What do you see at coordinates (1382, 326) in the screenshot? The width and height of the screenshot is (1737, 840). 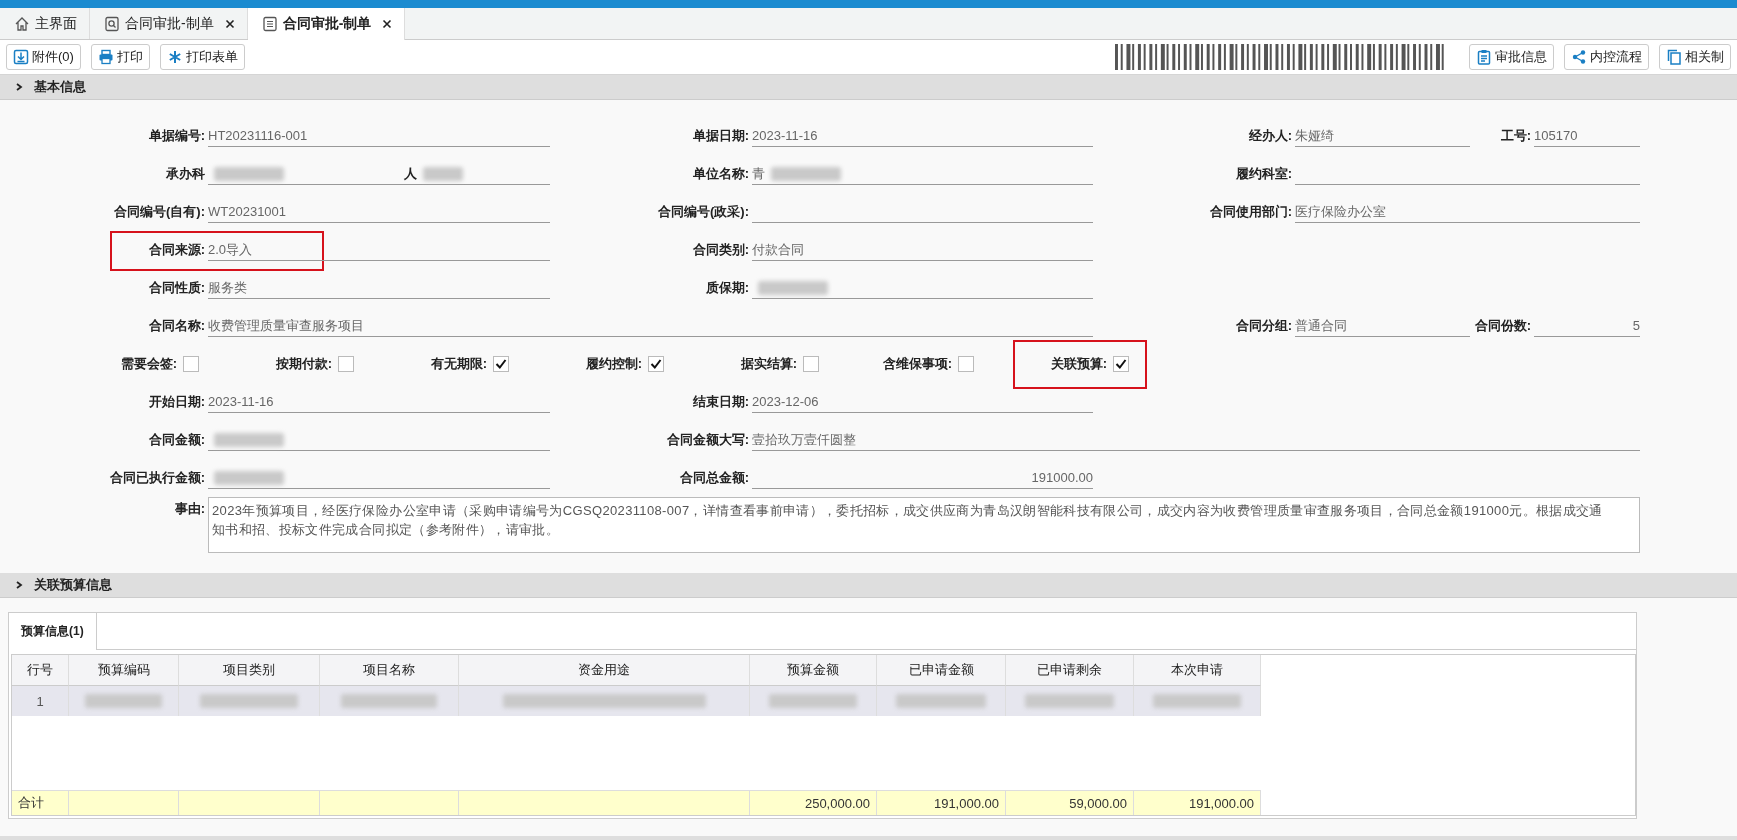 I see `input-field: 普通合同` at bounding box center [1382, 326].